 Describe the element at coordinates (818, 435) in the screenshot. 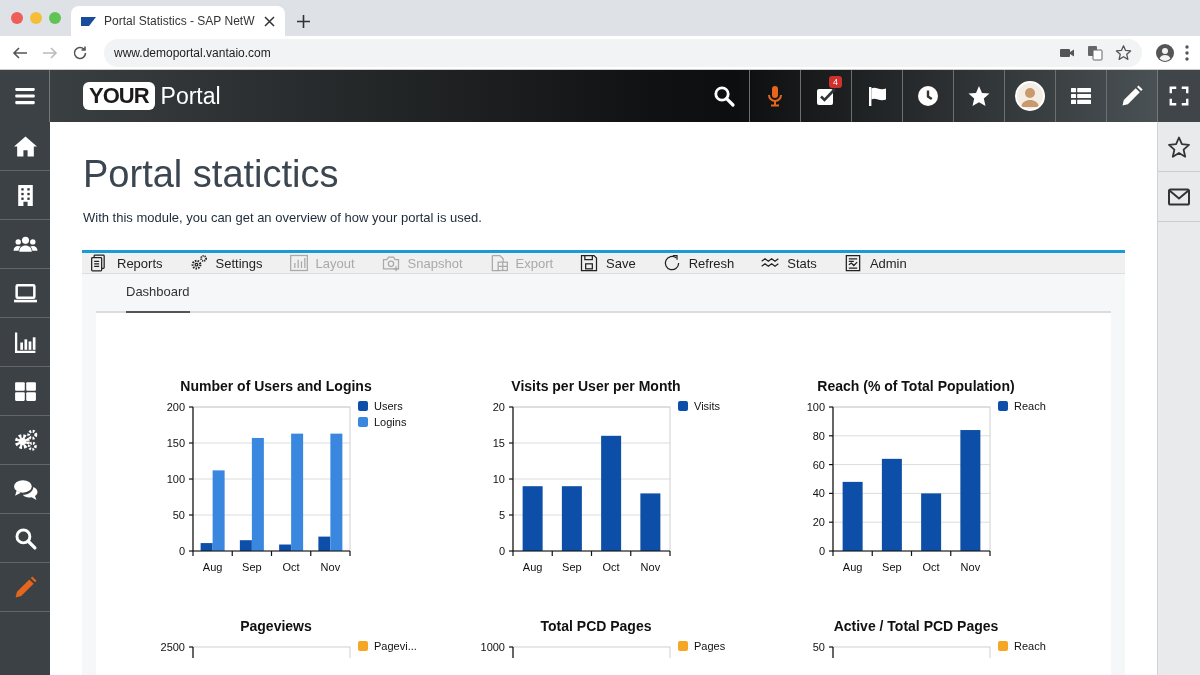

I see `axis-tick-label: 80` at that location.